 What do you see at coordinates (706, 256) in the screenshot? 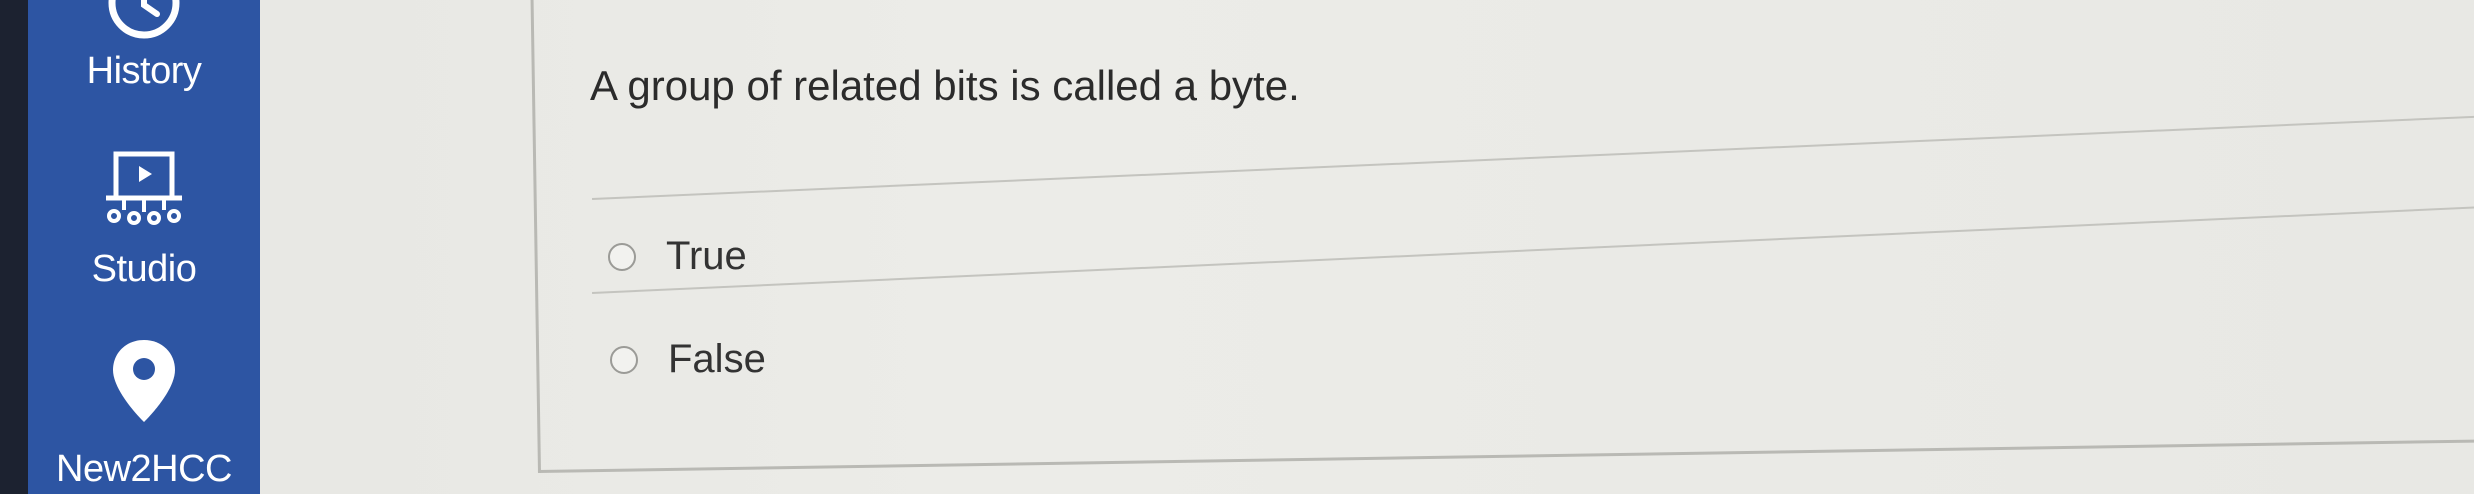
I see `answer-label-true: True` at bounding box center [706, 256].